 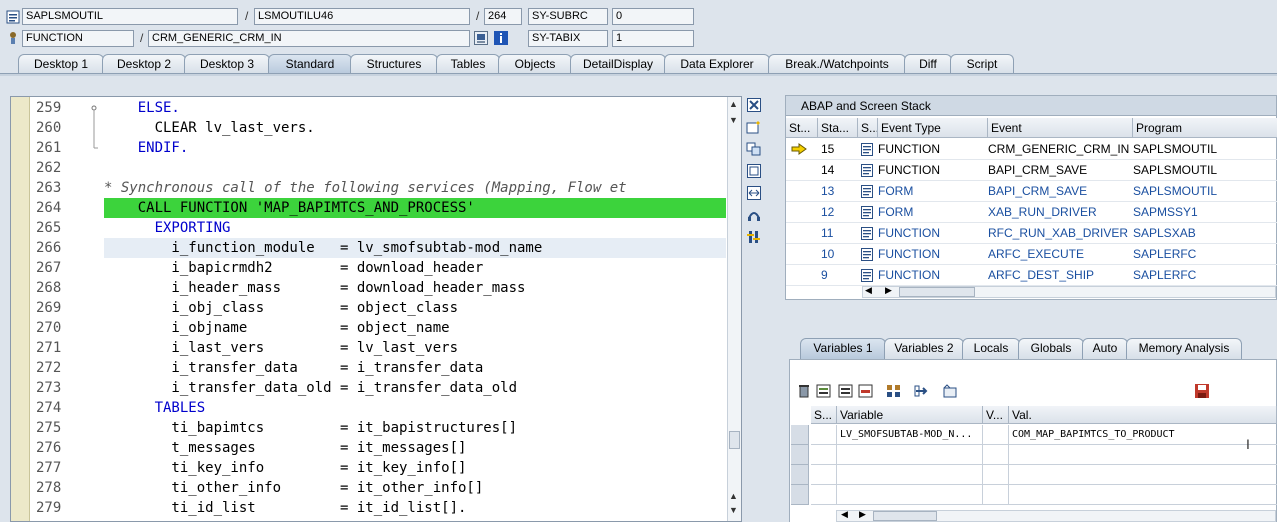 What do you see at coordinates (501, 38) in the screenshot?
I see `info-icon` at bounding box center [501, 38].